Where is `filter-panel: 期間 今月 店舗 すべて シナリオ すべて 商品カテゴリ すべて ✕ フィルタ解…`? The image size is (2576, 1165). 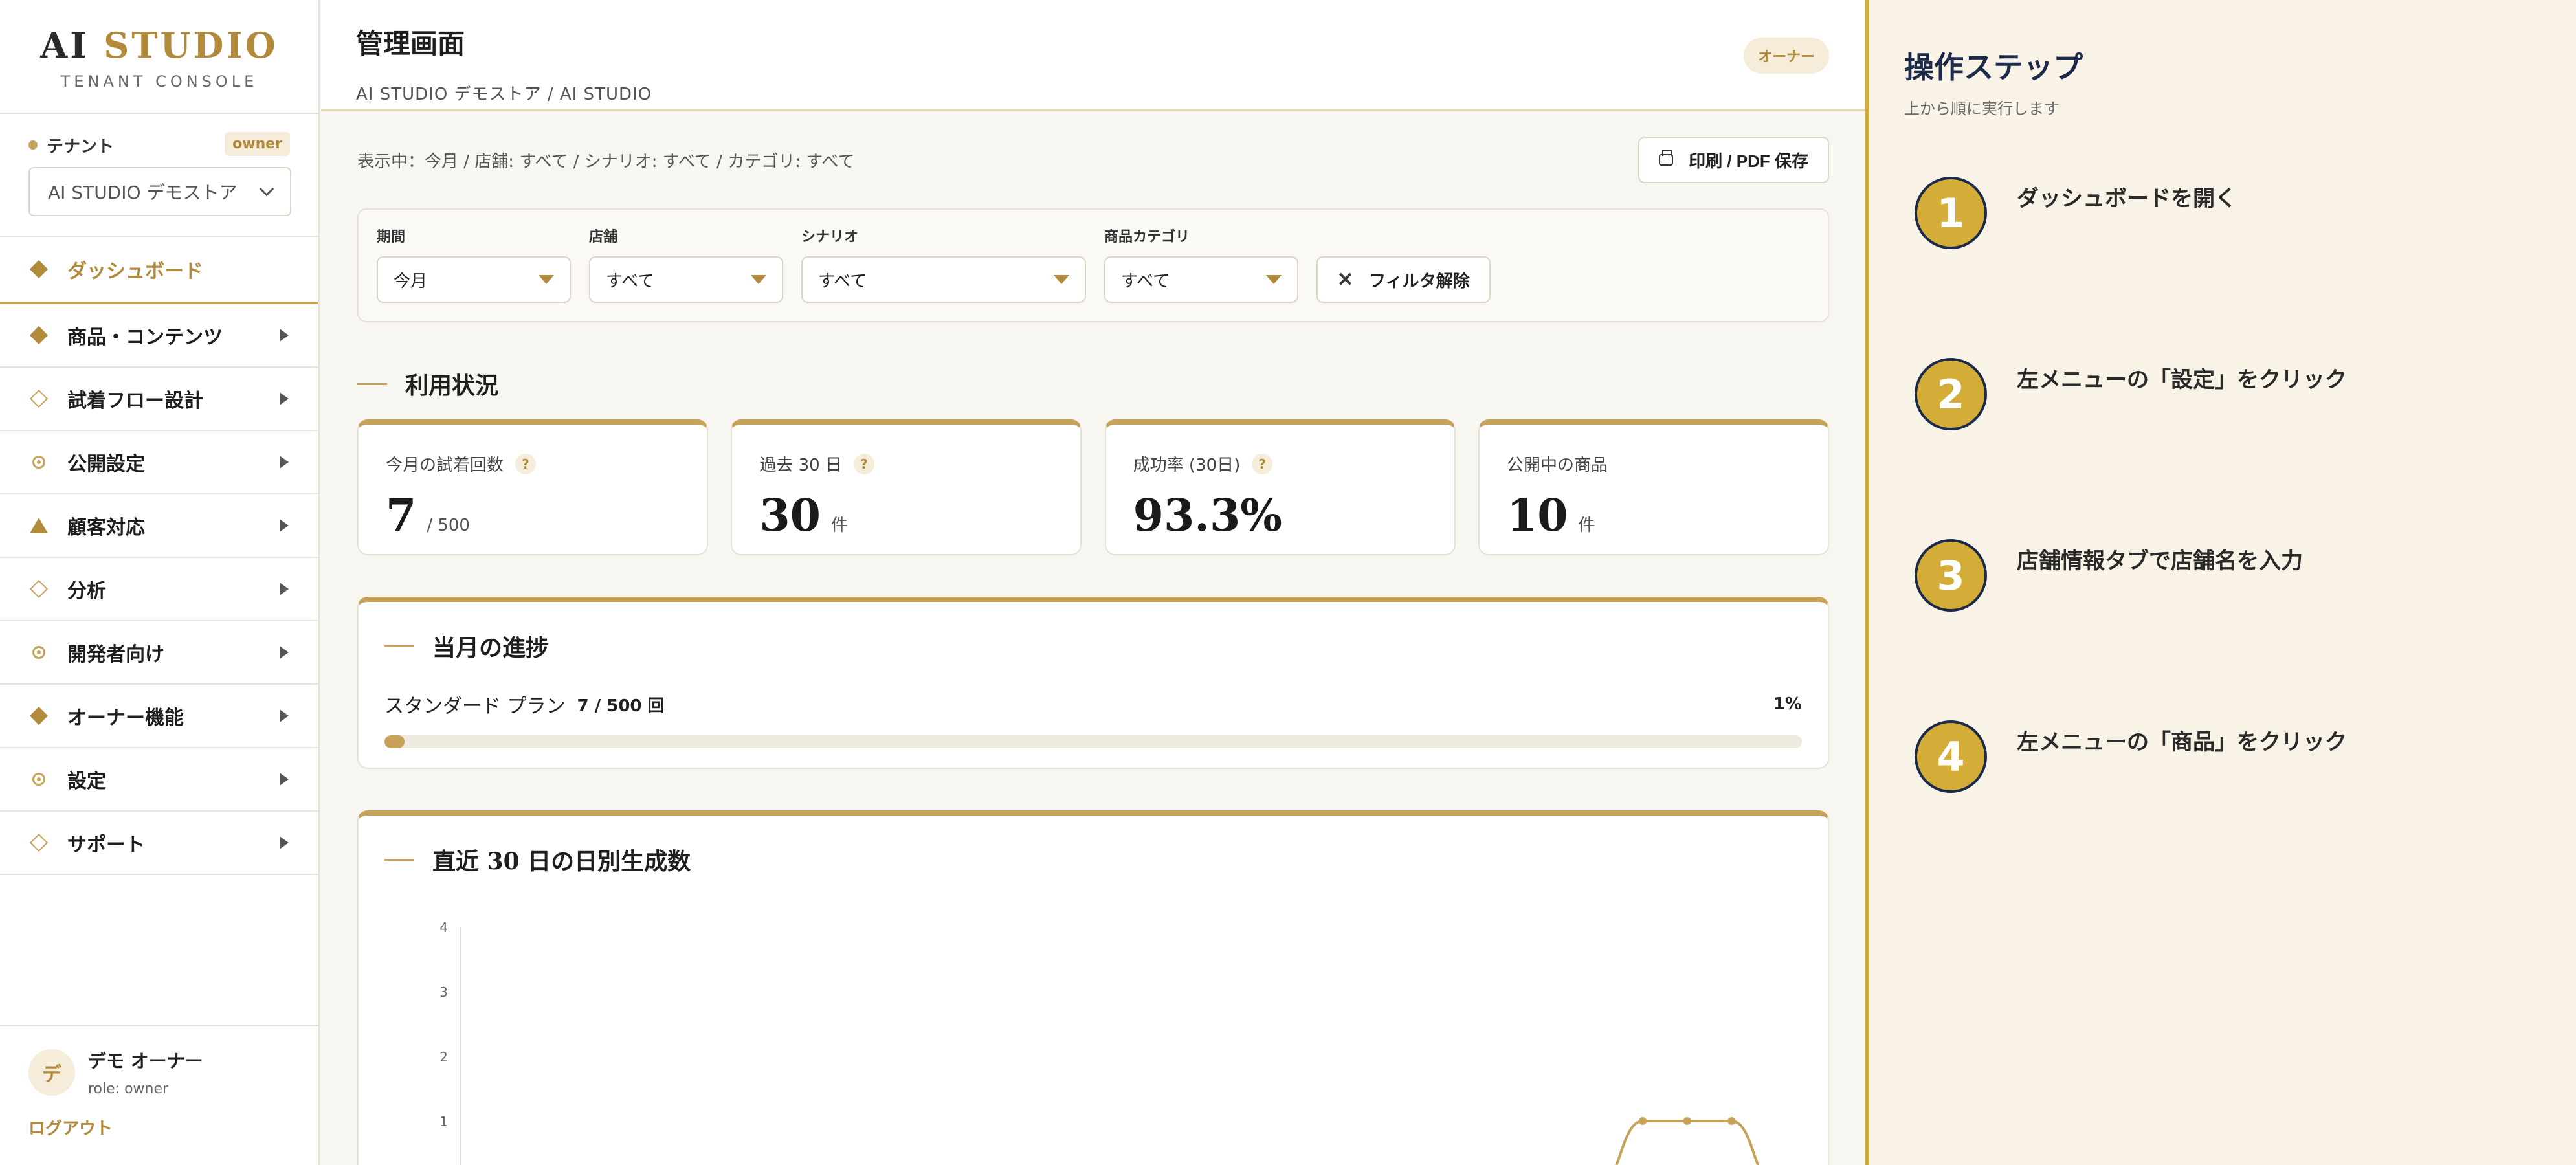
filter-panel: 期間 今月 店舗 すべて シナリオ すべて 商品カテゴリ すべて ✕ フィルタ解… is located at coordinates (1093, 265).